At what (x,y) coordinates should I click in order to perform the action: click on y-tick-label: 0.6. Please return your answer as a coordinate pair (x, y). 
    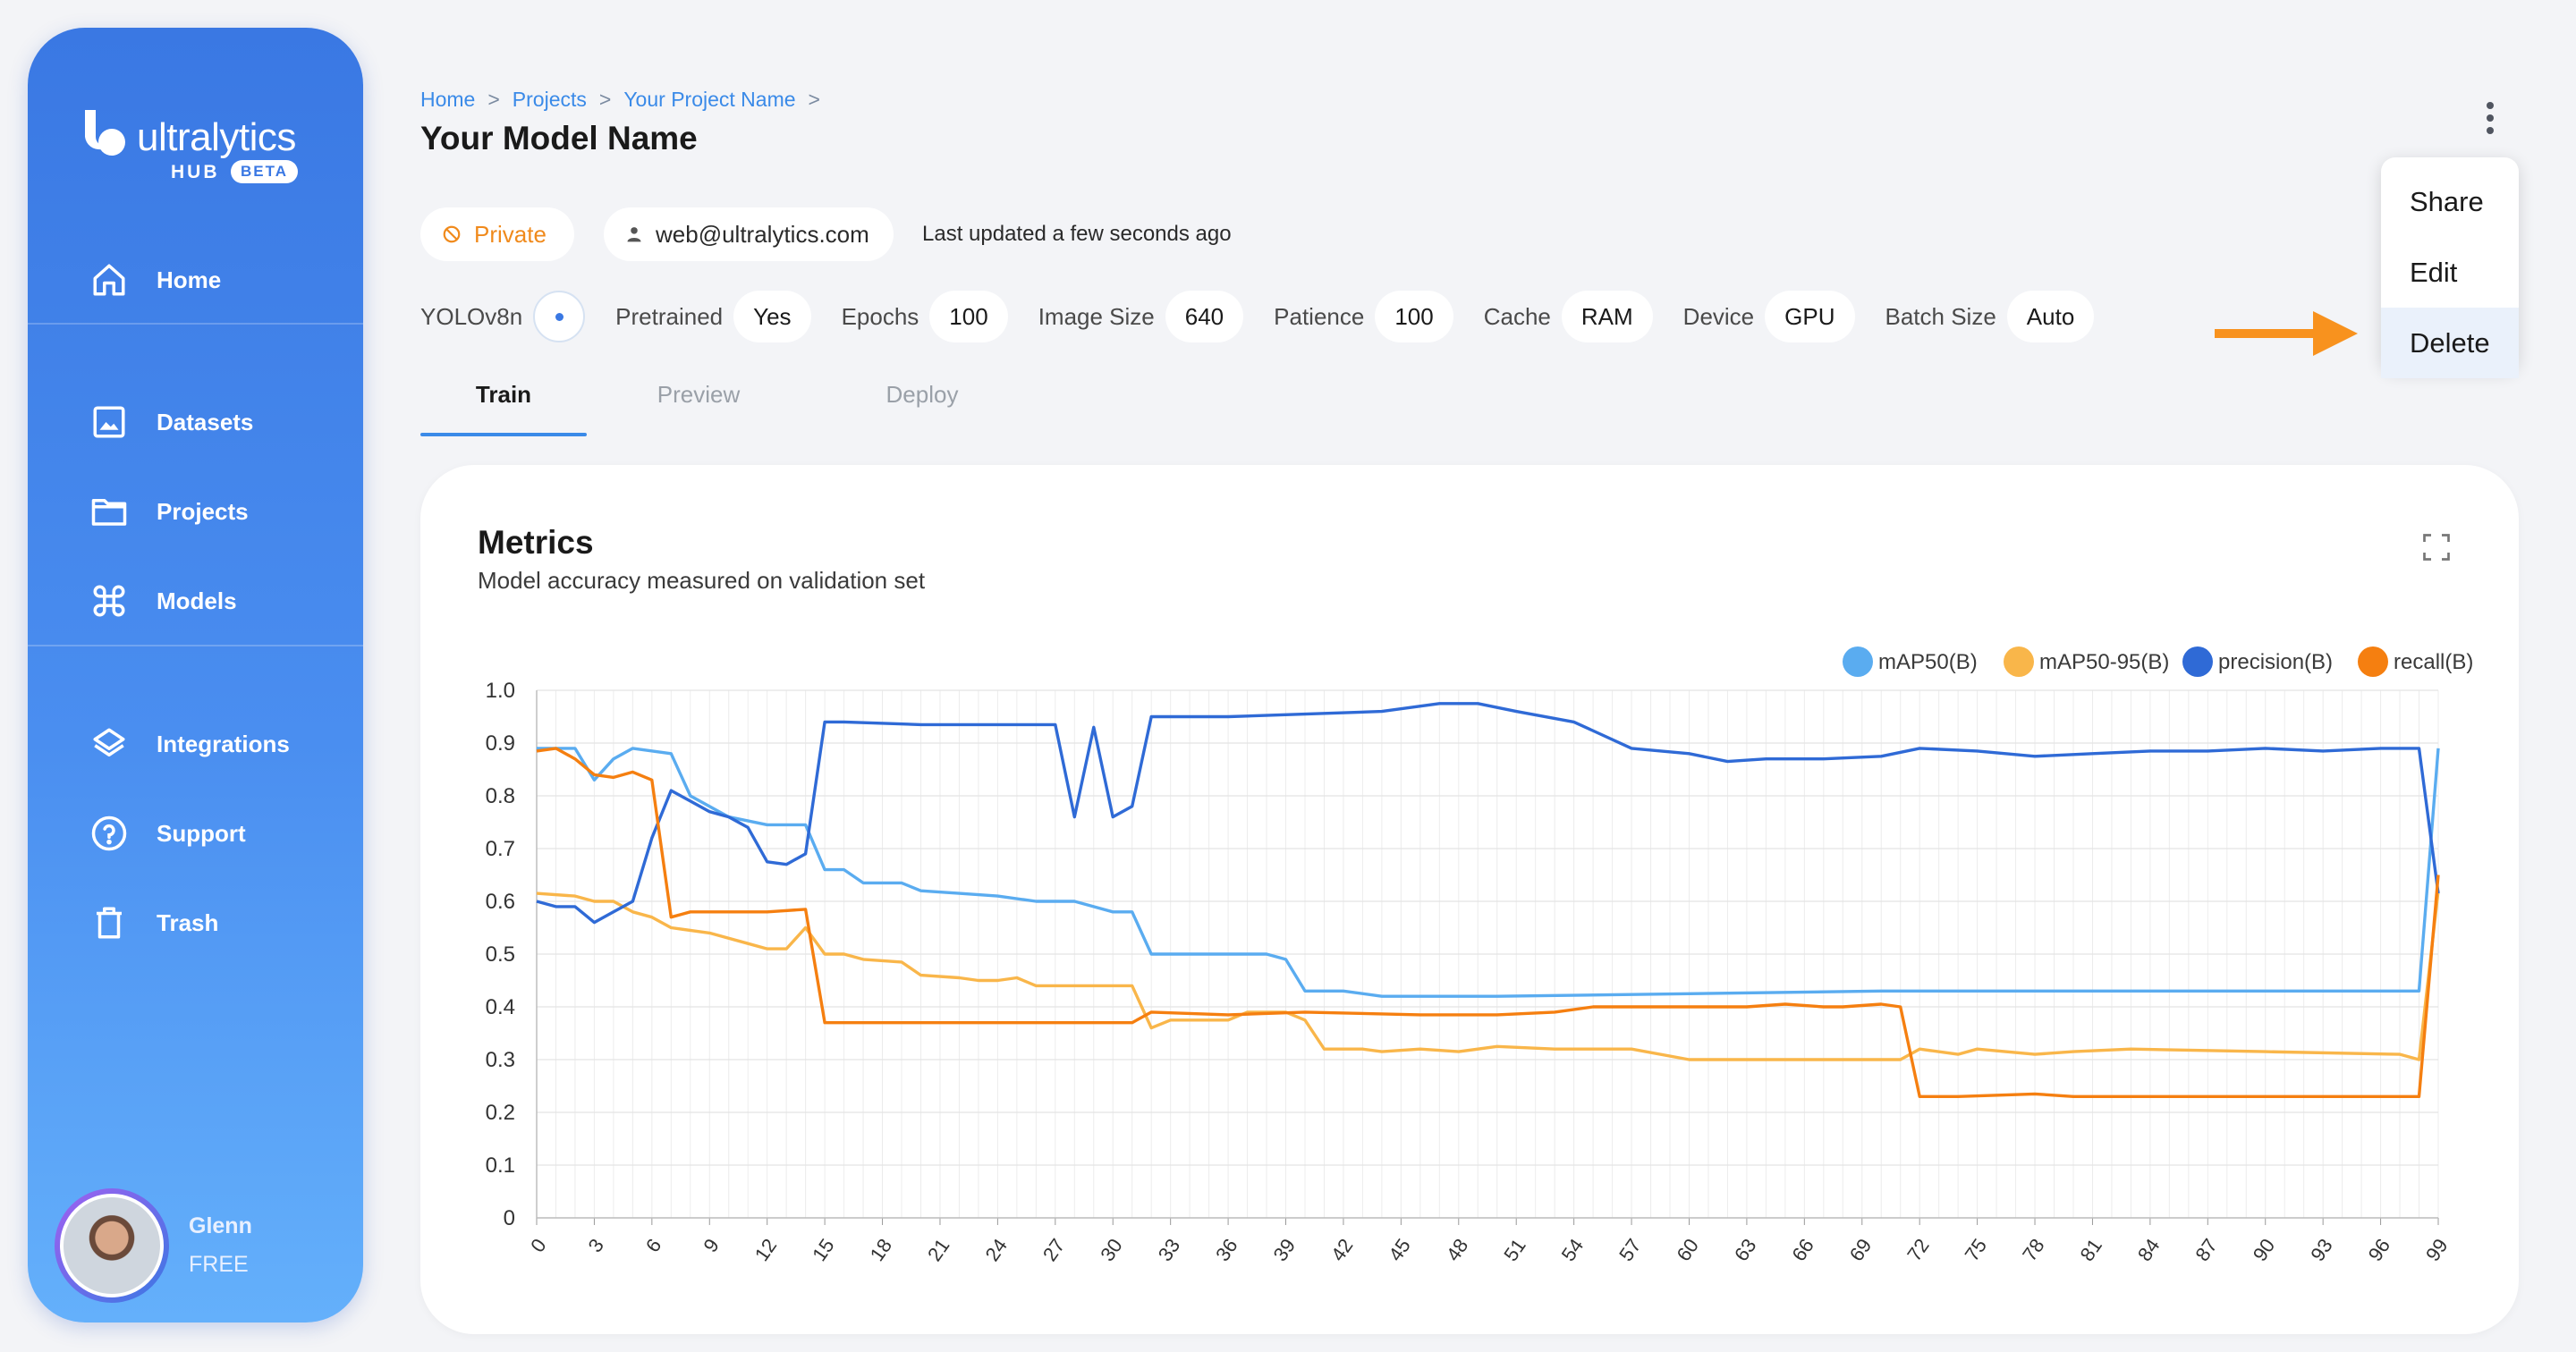
    Looking at the image, I should click on (500, 902).